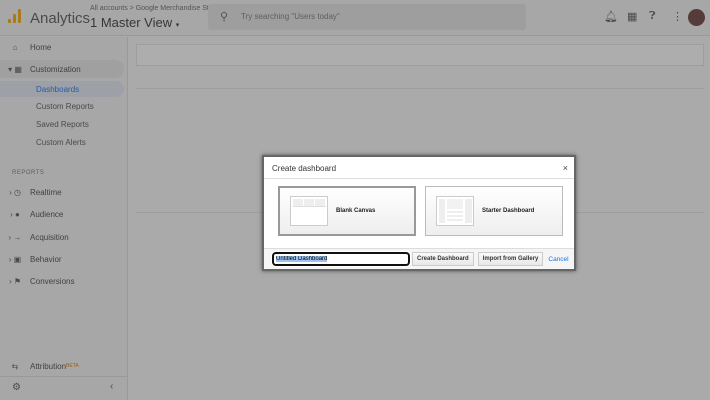  I want to click on close-icon: ×, so click(565, 168).